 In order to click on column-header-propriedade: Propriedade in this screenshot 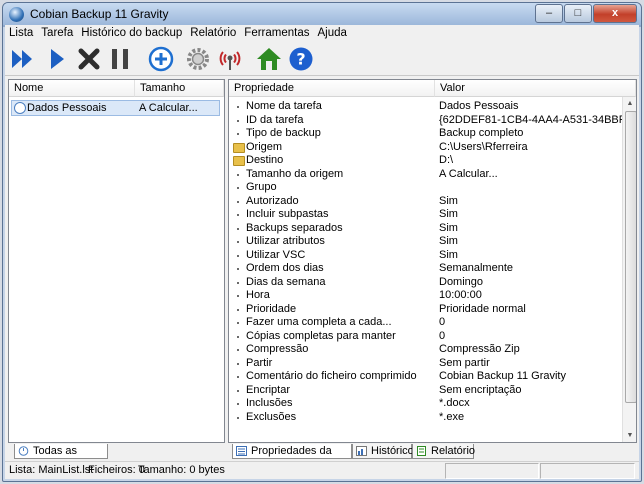, I will do `click(332, 88)`.